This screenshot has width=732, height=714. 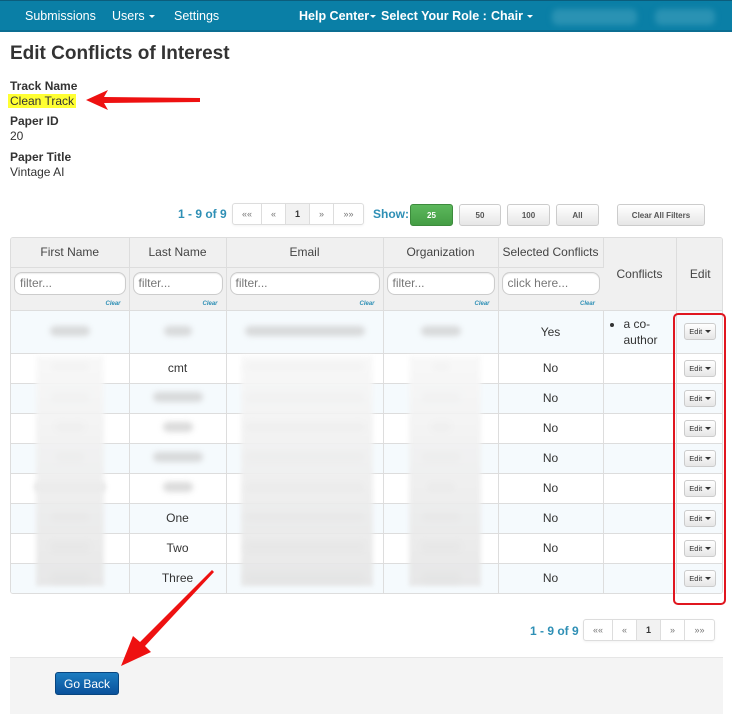 I want to click on last-name-text: Two, so click(x=177, y=548).